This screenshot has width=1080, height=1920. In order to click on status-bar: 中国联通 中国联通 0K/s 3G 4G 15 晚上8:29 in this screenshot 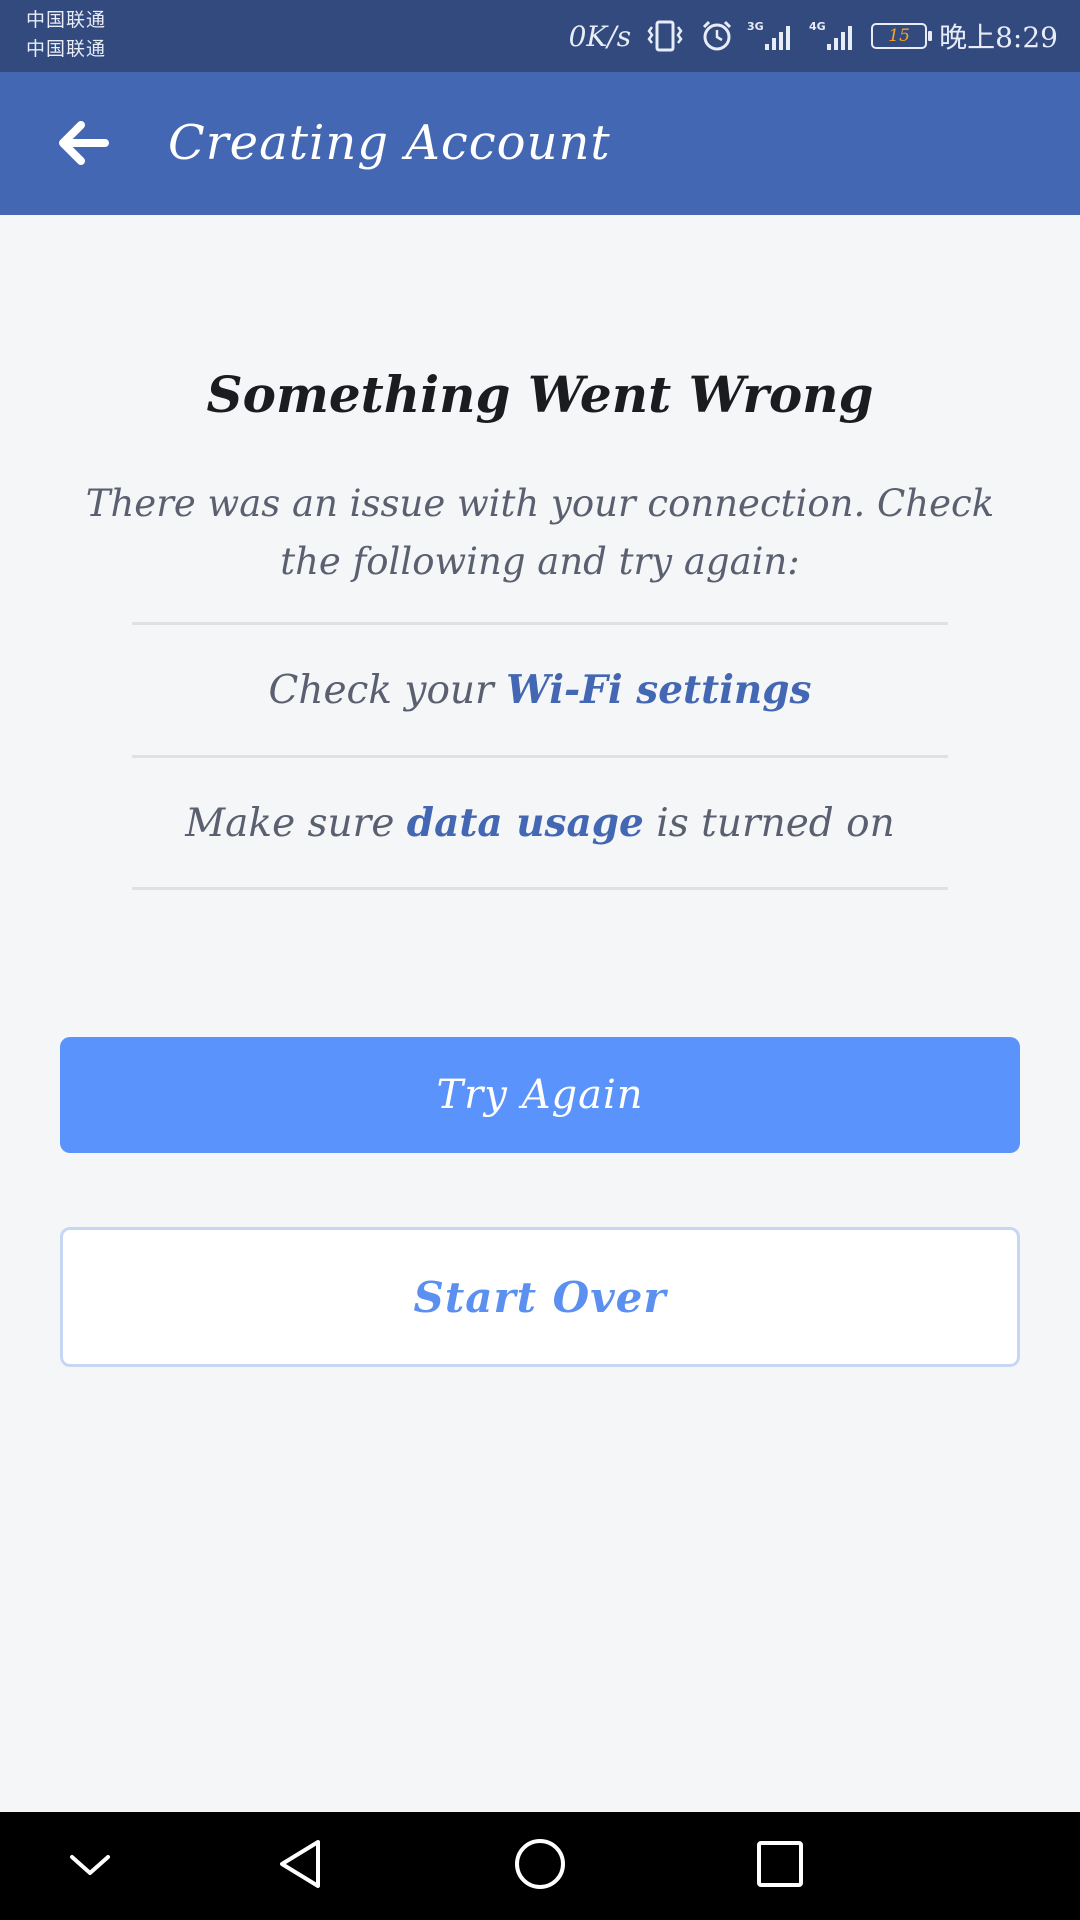, I will do `click(540, 36)`.